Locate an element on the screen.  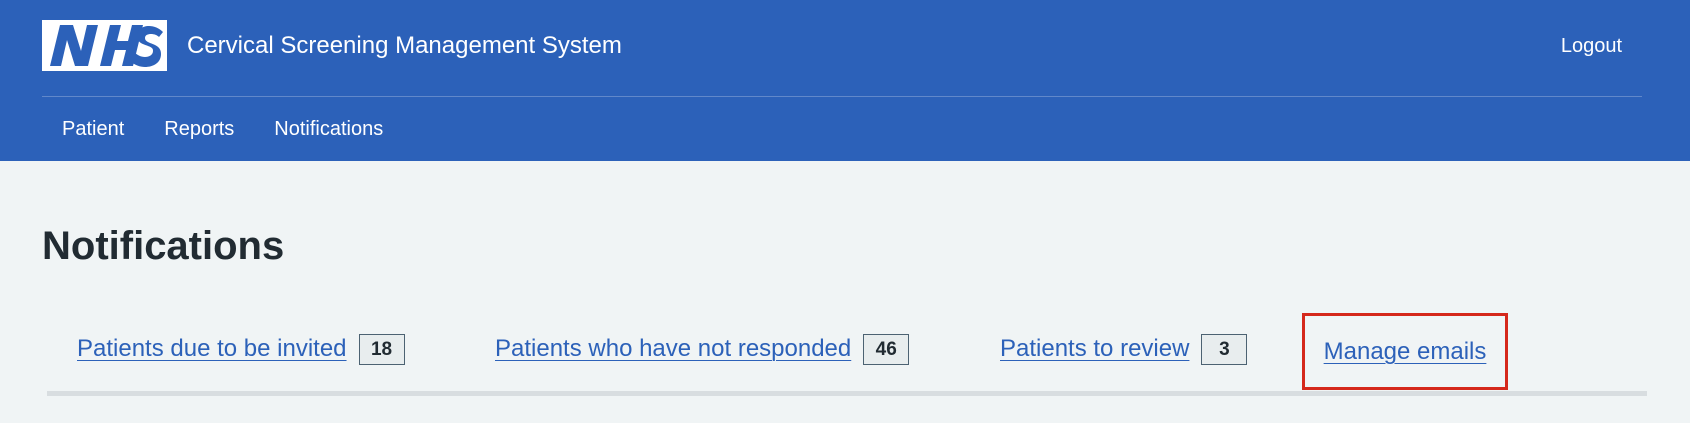
tab-link-manage-emails: Manage emails is located at coordinates (1405, 352).